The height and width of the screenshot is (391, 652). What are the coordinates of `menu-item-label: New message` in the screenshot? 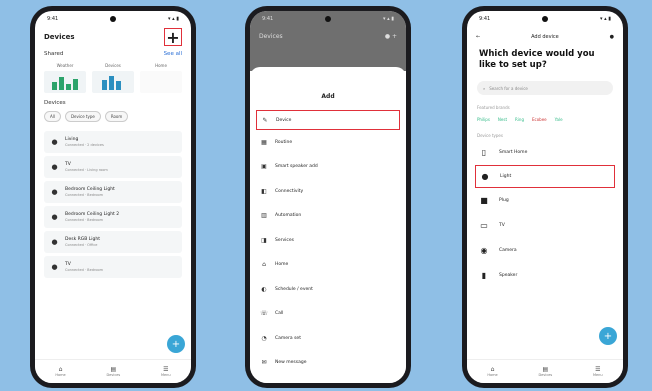 It's located at (291, 363).